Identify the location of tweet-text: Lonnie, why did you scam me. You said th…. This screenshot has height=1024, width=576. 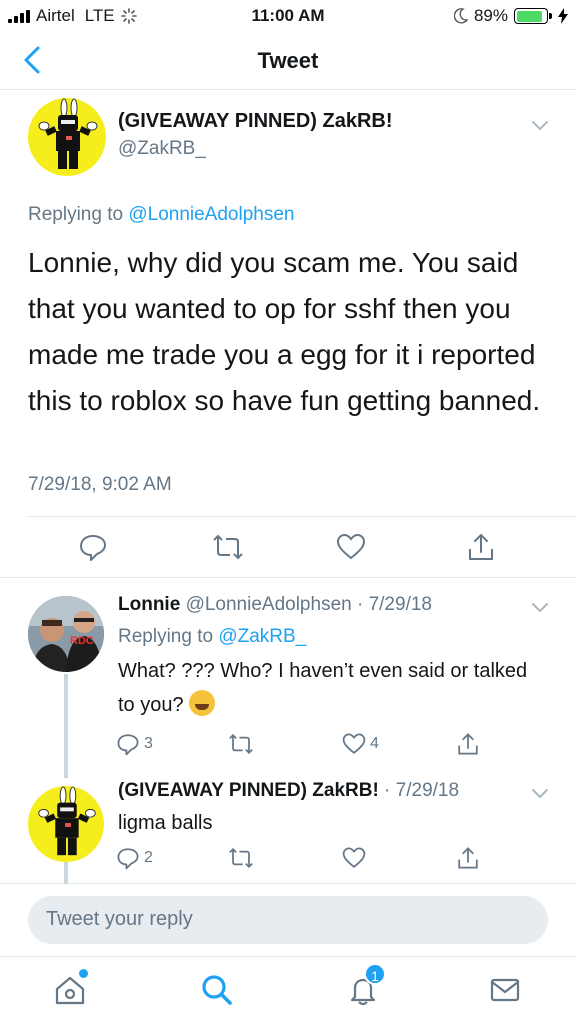
(284, 331).